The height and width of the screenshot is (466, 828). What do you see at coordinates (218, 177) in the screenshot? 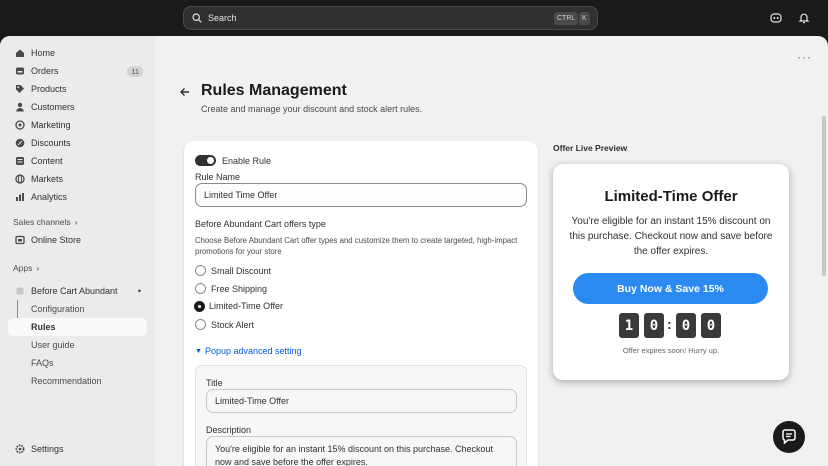
I see `rule-name-label: Rule Name` at bounding box center [218, 177].